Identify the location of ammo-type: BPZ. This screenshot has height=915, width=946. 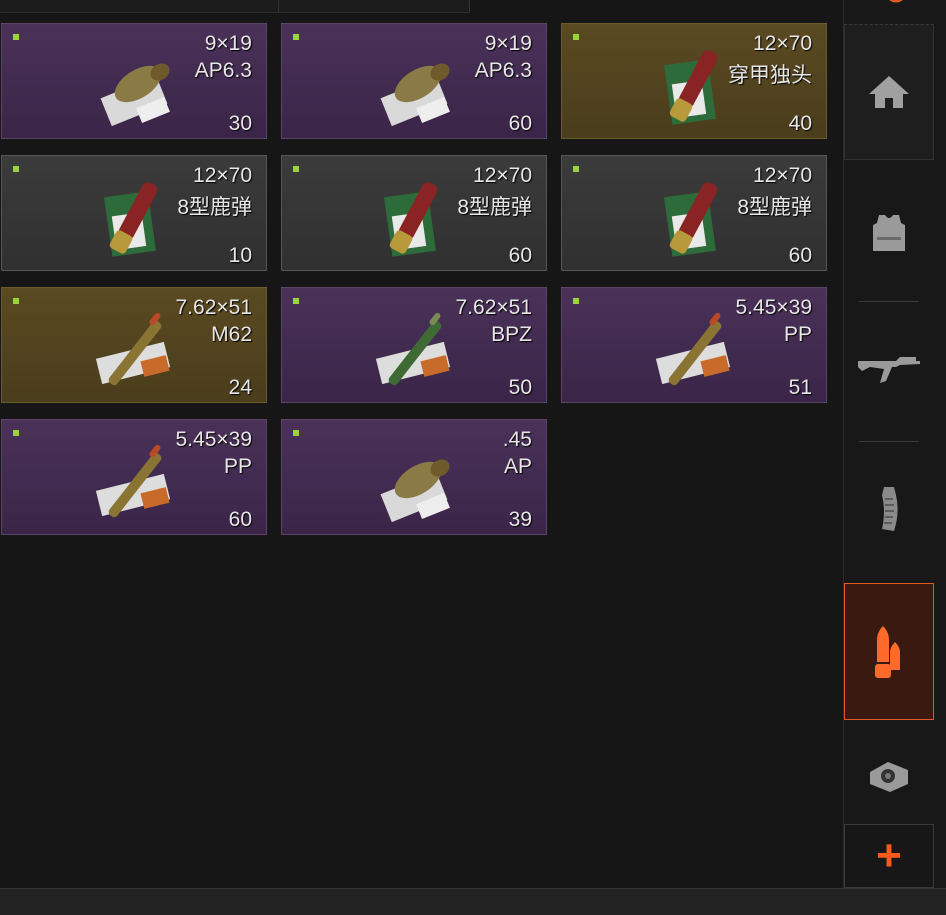
(511, 334).